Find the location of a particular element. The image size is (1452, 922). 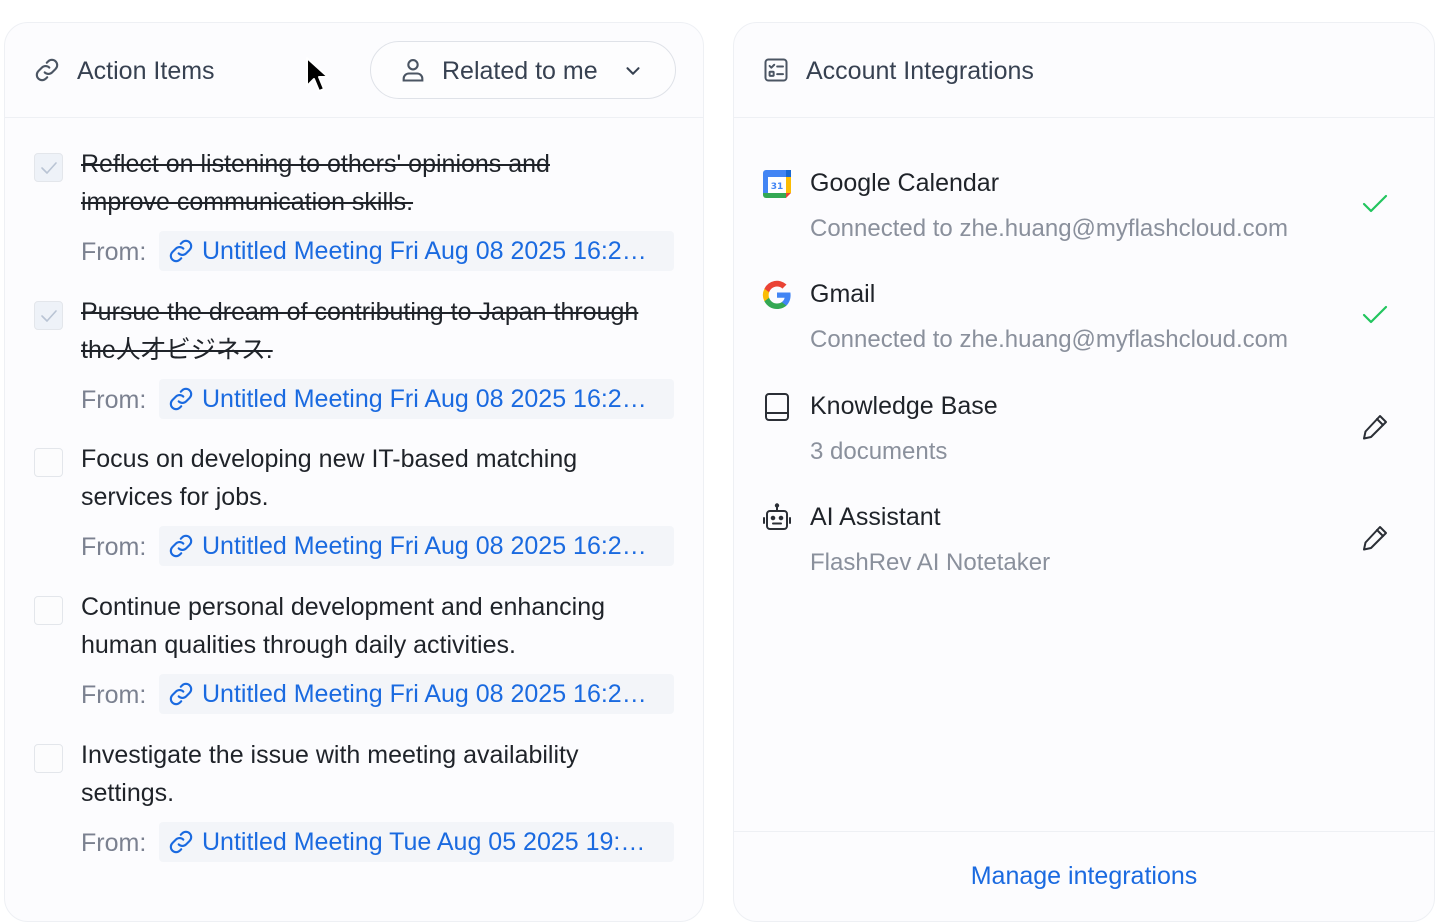

integrations-header: Account Integrations is located at coordinates (1084, 70).